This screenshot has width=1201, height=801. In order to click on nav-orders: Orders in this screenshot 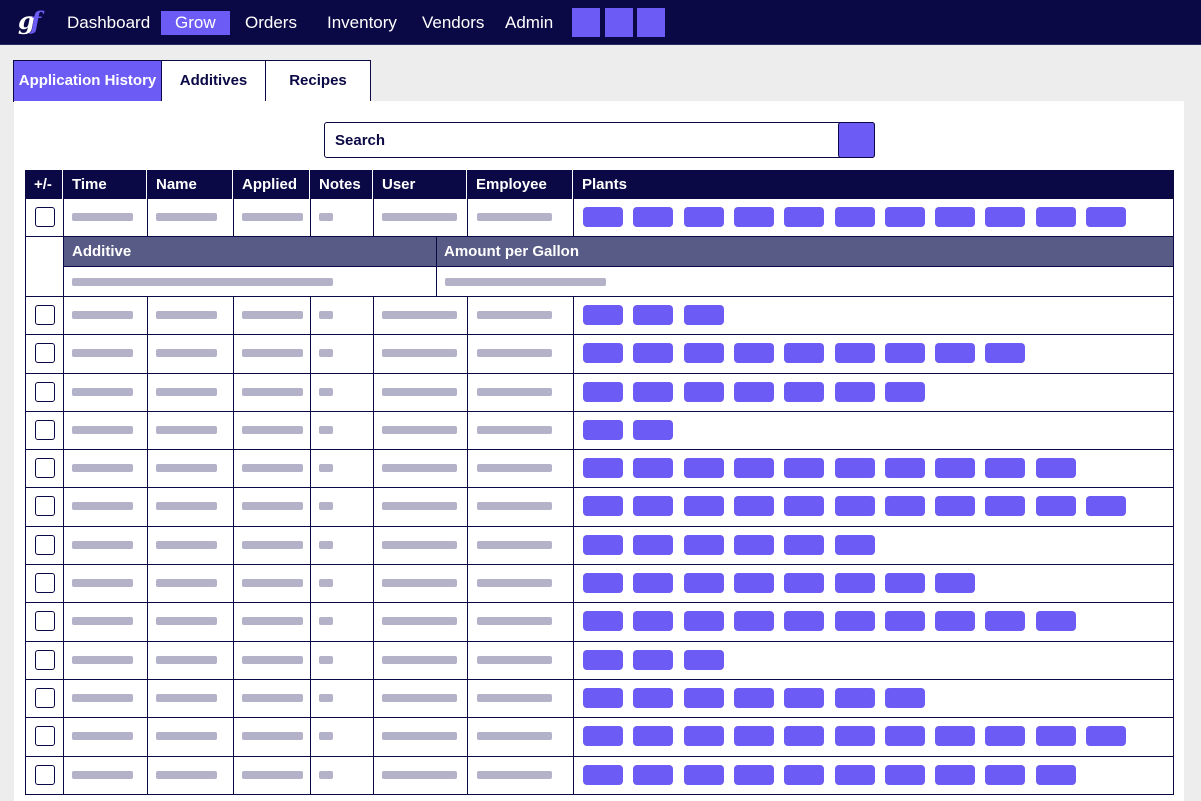, I will do `click(271, 23)`.